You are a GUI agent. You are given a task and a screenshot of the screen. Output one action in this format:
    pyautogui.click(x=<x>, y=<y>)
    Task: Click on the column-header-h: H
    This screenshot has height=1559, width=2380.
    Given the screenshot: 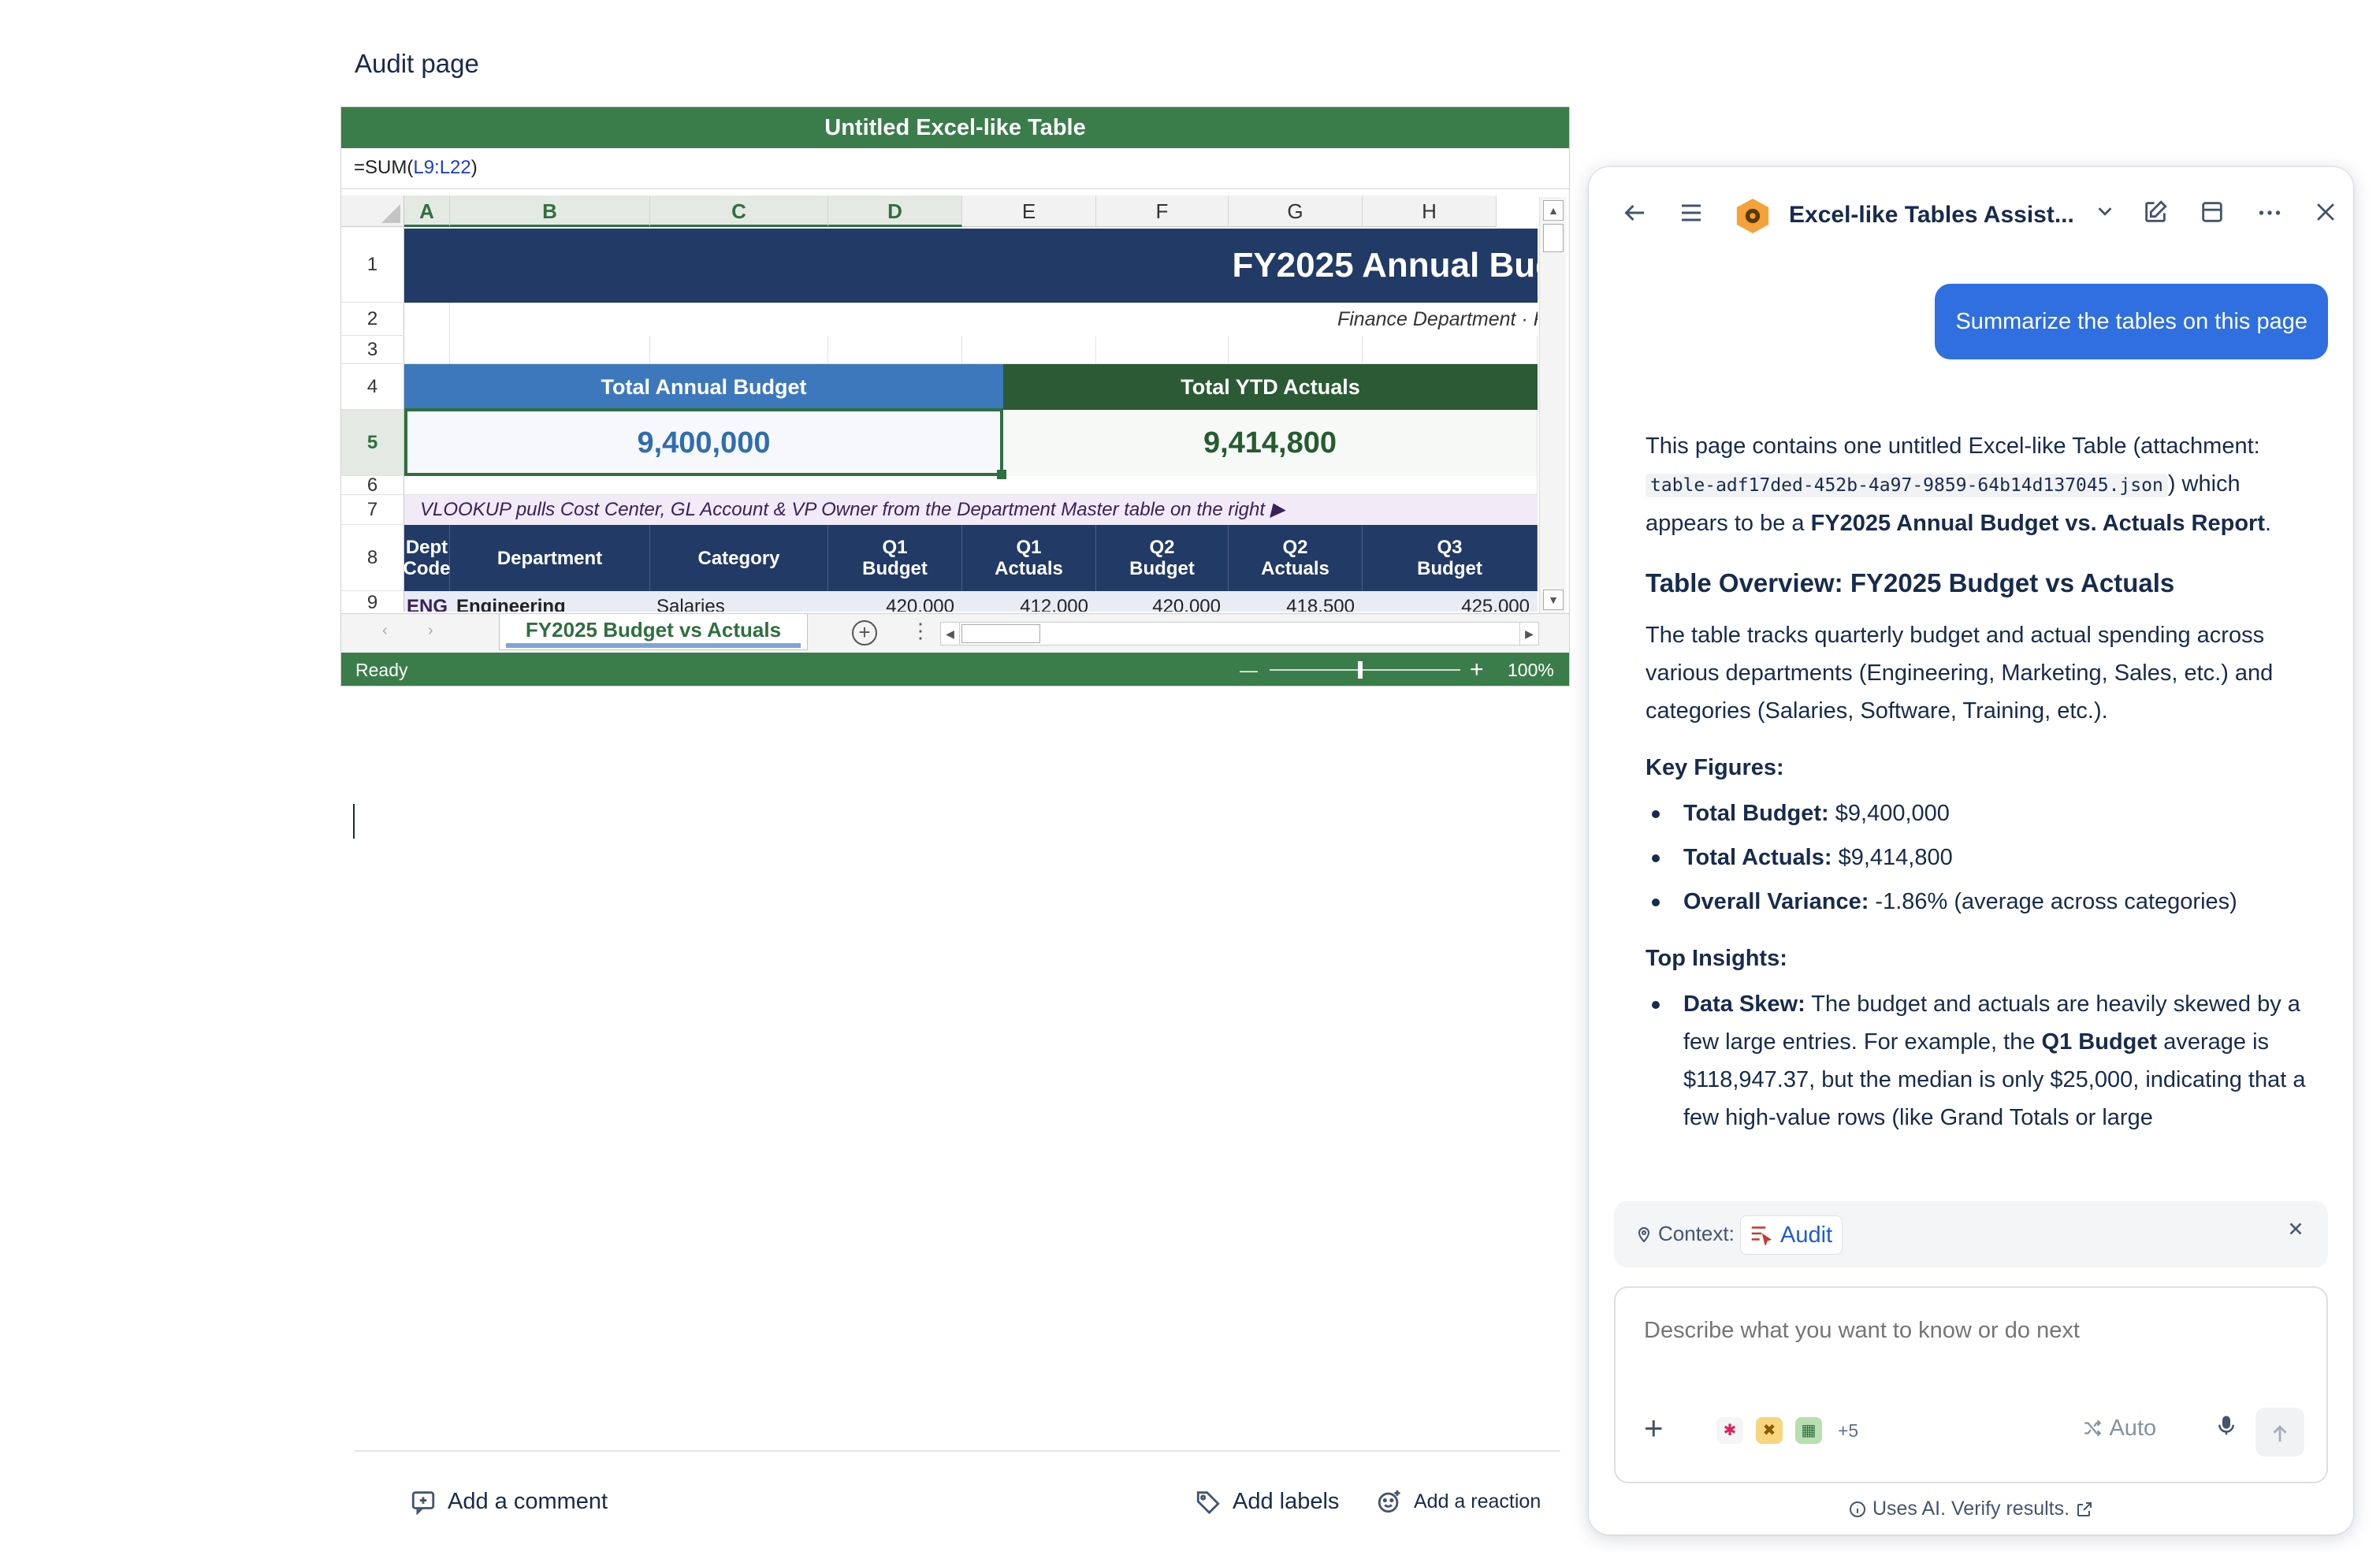 What is the action you would take?
    pyautogui.click(x=1430, y=211)
    